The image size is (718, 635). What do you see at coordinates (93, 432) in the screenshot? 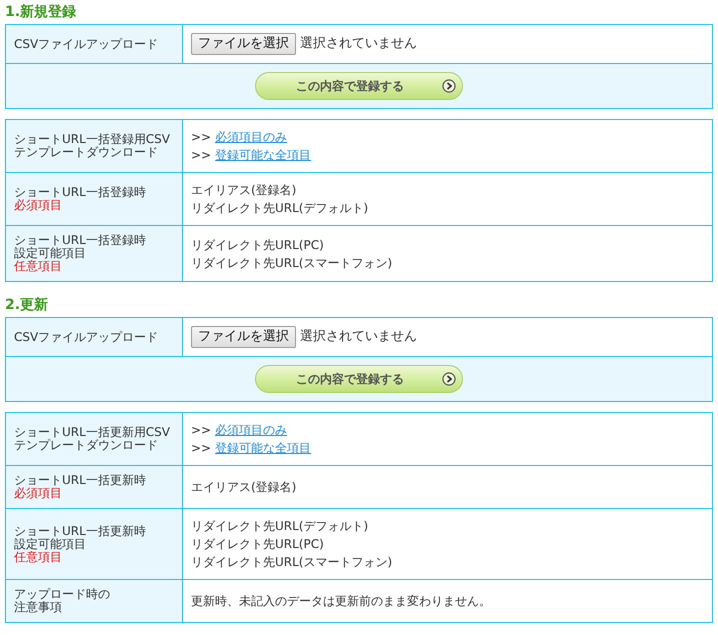
I see `row-label: ショートURL一括更新用CSV` at bounding box center [93, 432].